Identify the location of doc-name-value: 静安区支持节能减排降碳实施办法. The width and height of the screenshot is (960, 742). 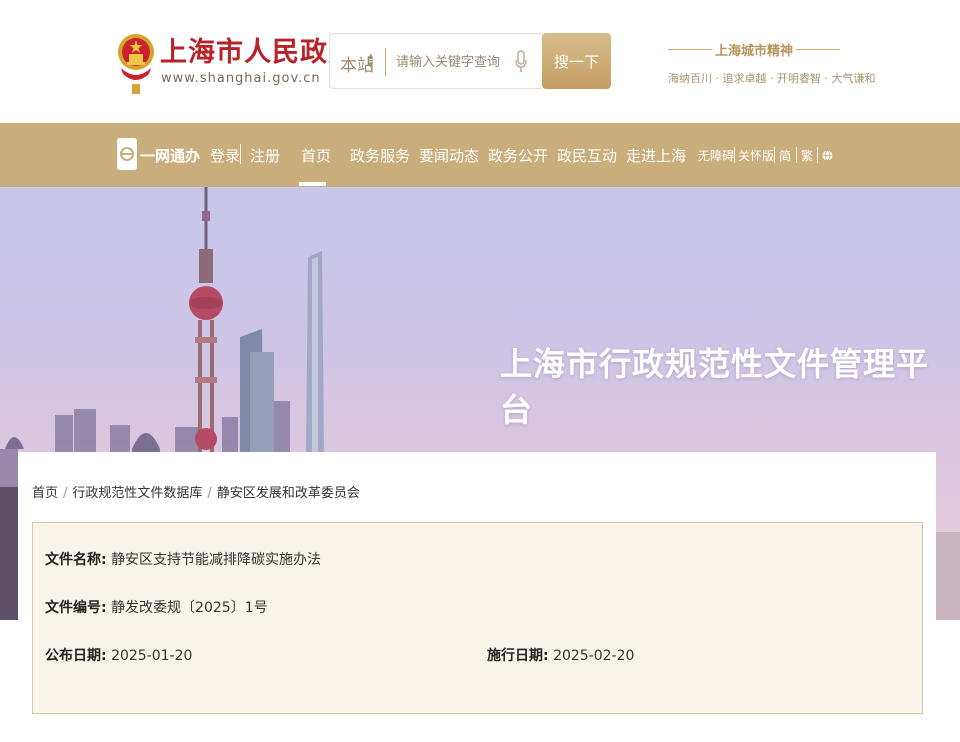
(216, 560).